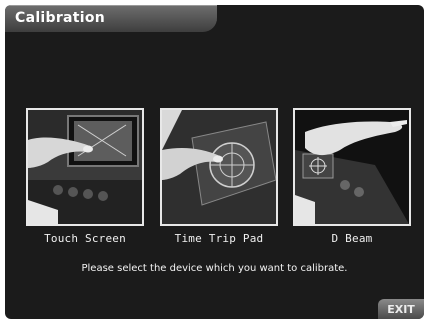 This screenshot has width=429, height=324. I want to click on title-tab: Calibration, so click(111, 18).